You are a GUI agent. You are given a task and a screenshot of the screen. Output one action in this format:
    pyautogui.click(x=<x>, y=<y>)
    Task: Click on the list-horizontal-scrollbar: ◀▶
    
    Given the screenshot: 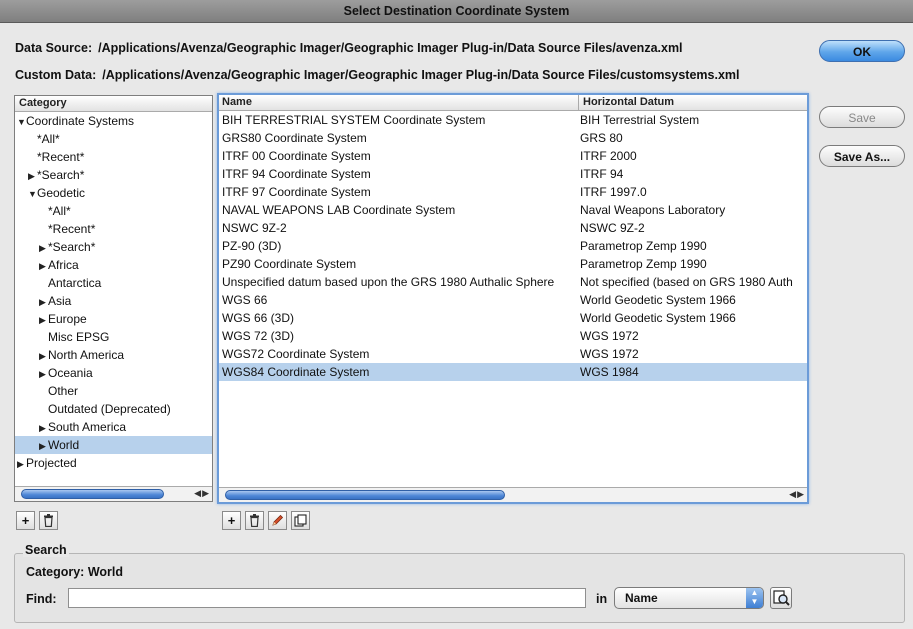 What is the action you would take?
    pyautogui.click(x=513, y=494)
    